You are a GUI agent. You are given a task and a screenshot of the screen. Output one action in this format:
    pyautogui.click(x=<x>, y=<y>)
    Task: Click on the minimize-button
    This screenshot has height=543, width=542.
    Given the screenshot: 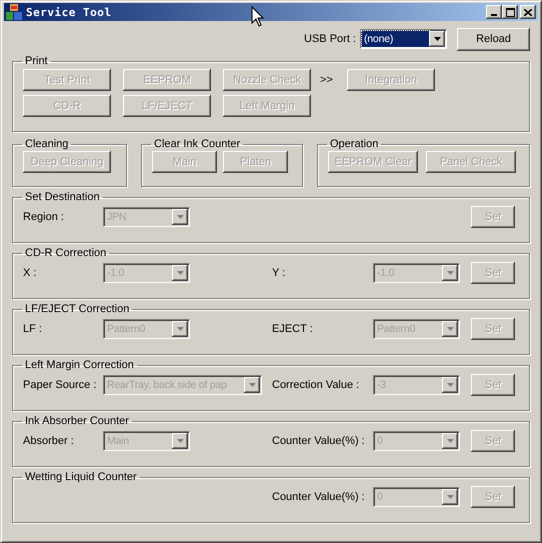 What is the action you would take?
    pyautogui.click(x=494, y=12)
    